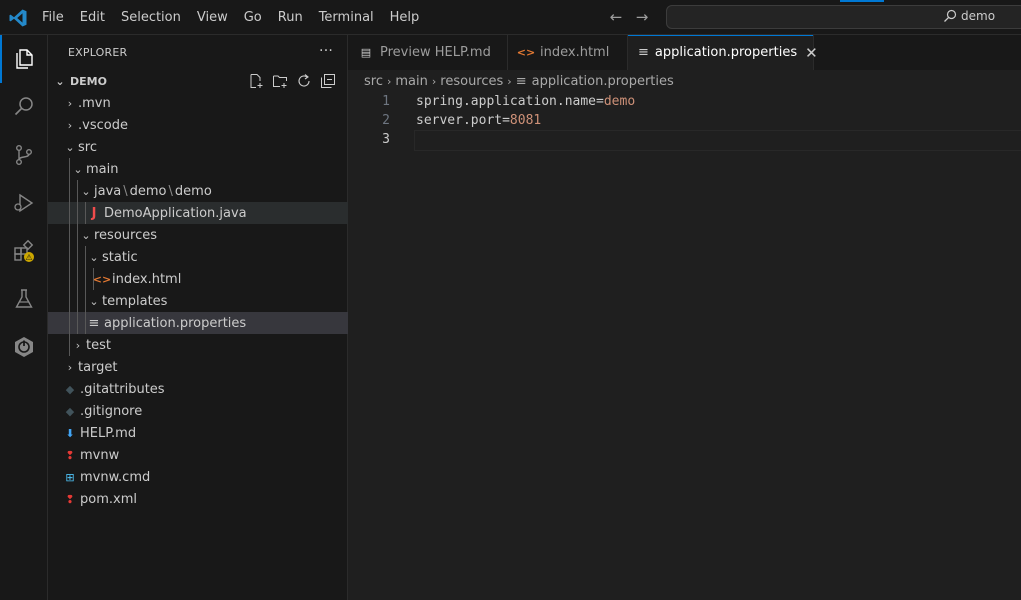 The width and height of the screenshot is (1021, 600). Describe the element at coordinates (53, 17) in the screenshot. I see `menu-file: File` at that location.